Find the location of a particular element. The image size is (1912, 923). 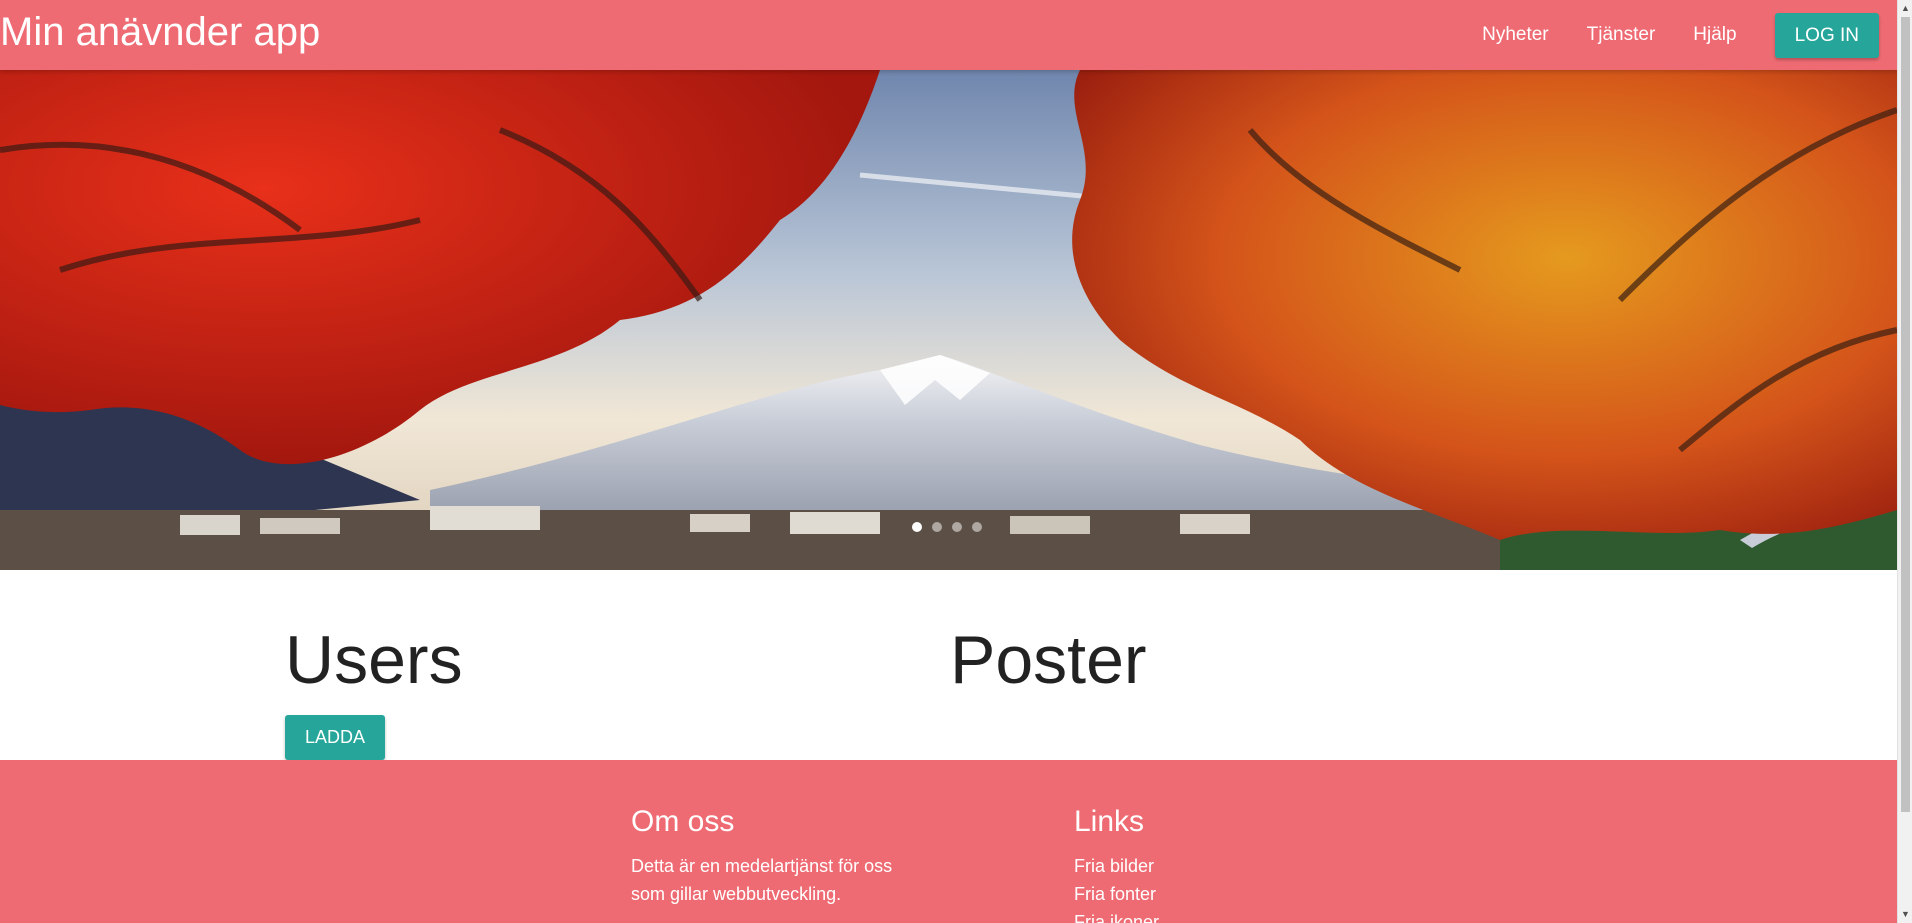

scroll-down-arrow-icon: ▼ is located at coordinates (1905, 914).